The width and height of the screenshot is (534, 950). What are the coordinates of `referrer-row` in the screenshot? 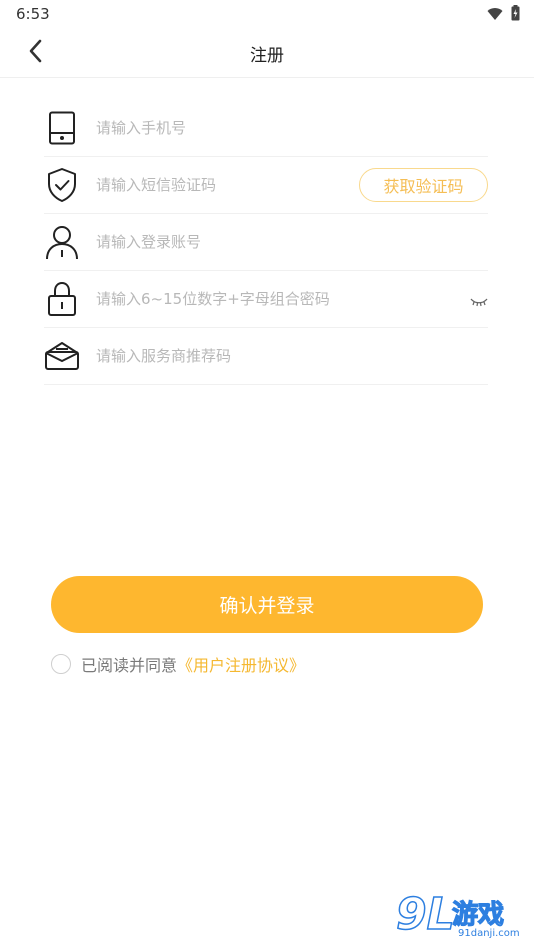 It's located at (266, 356).